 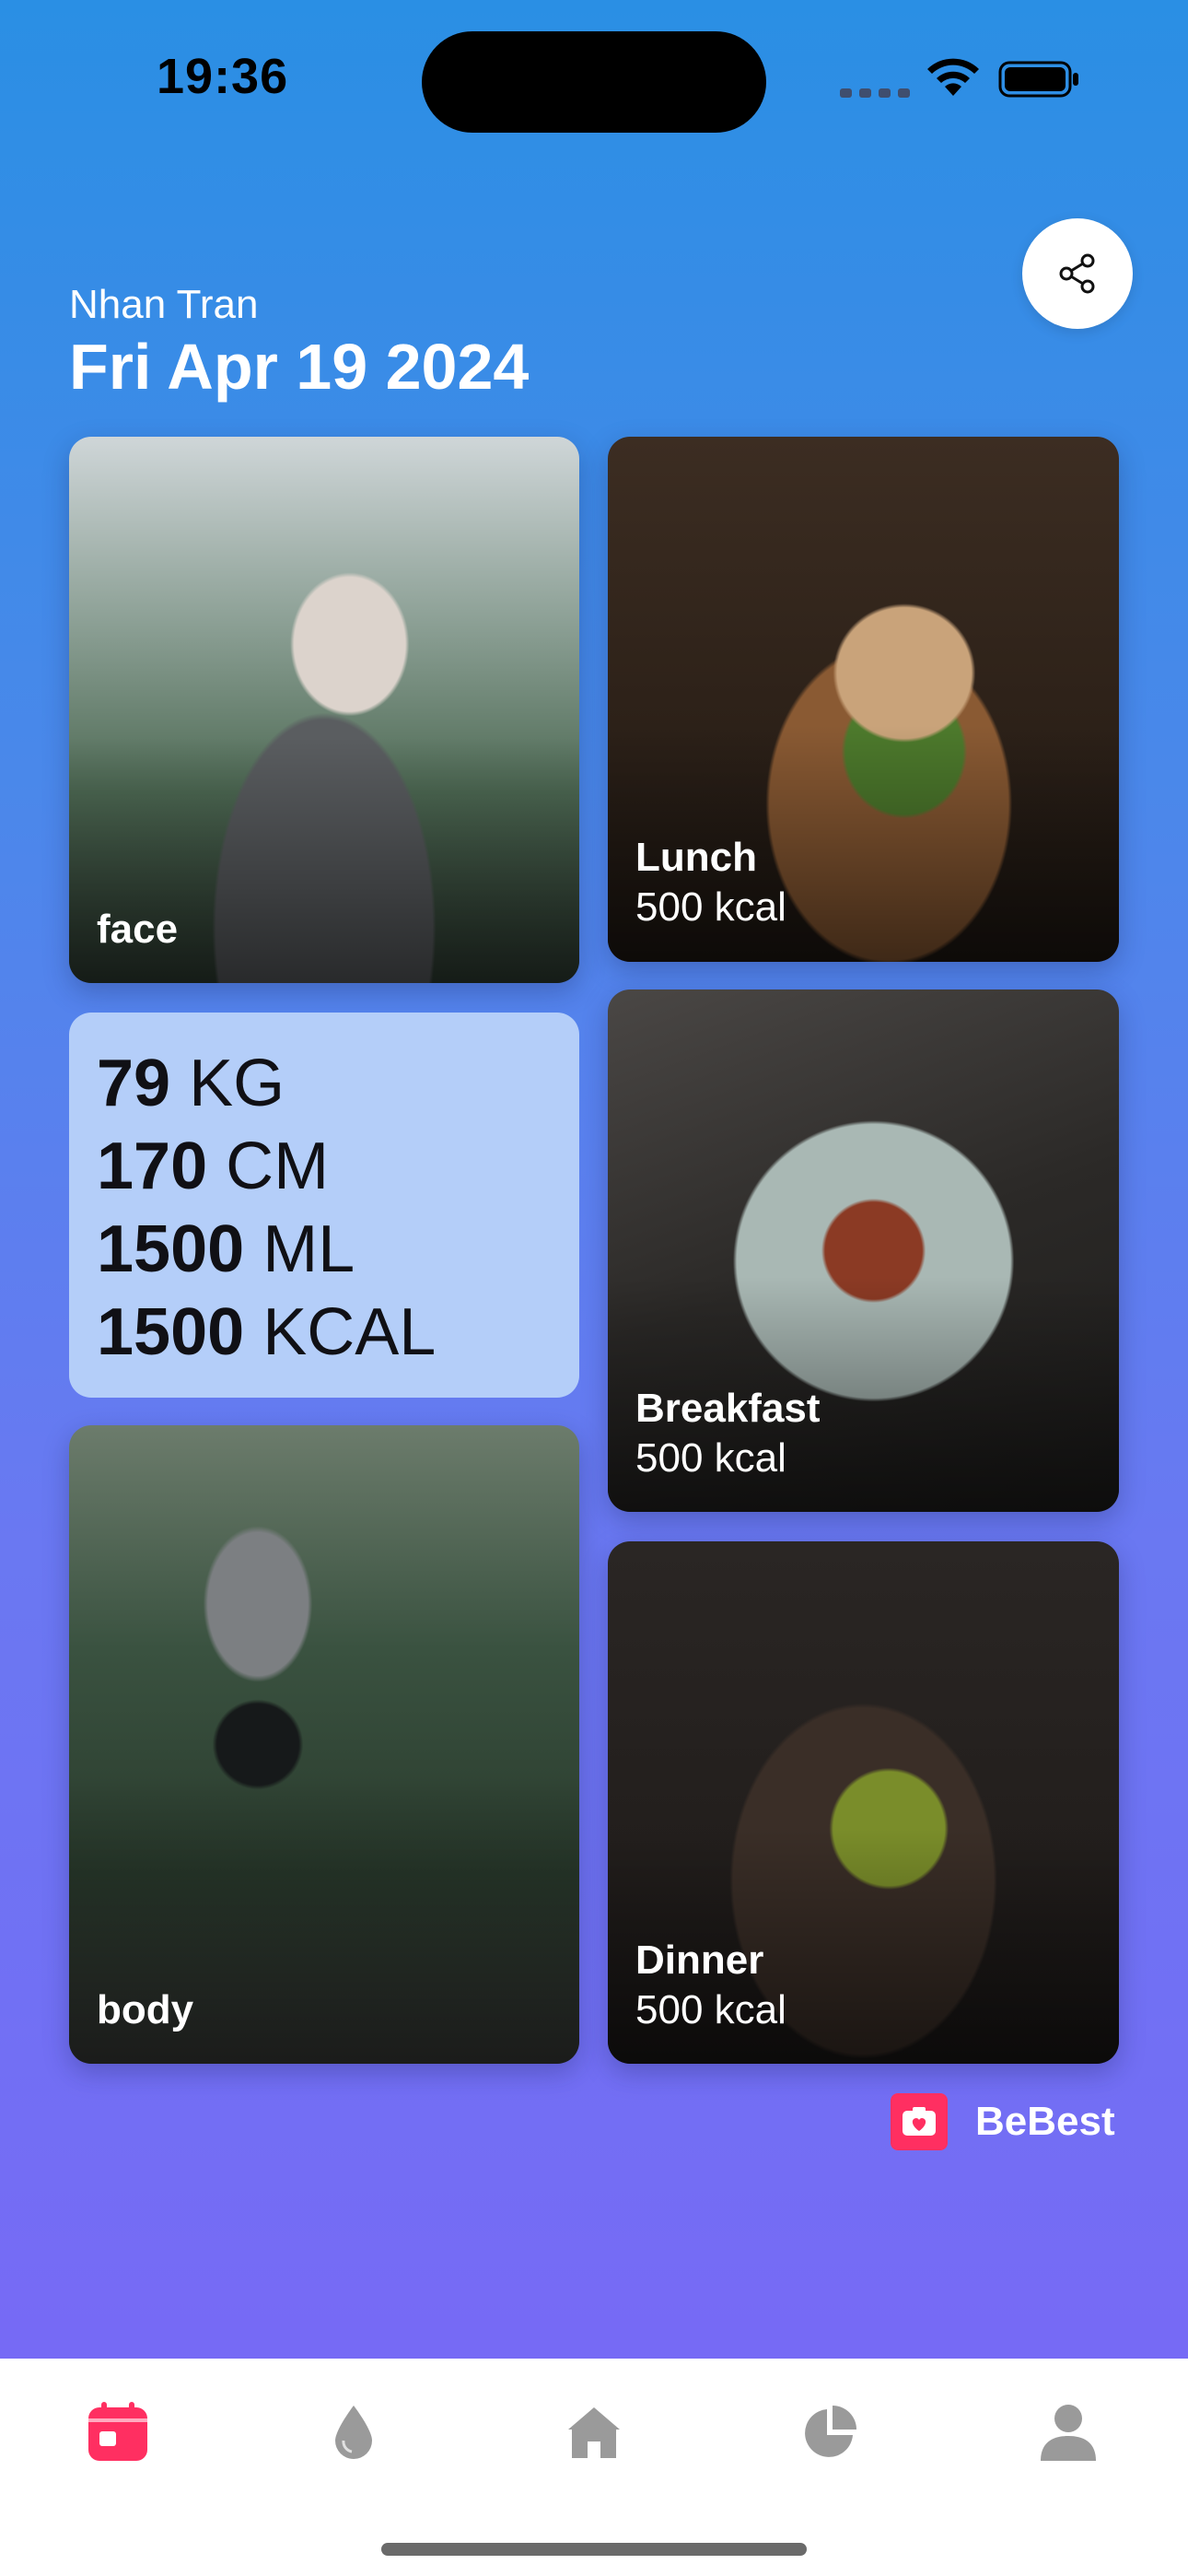 What do you see at coordinates (875, 93) in the screenshot?
I see `cellular-signal-icon` at bounding box center [875, 93].